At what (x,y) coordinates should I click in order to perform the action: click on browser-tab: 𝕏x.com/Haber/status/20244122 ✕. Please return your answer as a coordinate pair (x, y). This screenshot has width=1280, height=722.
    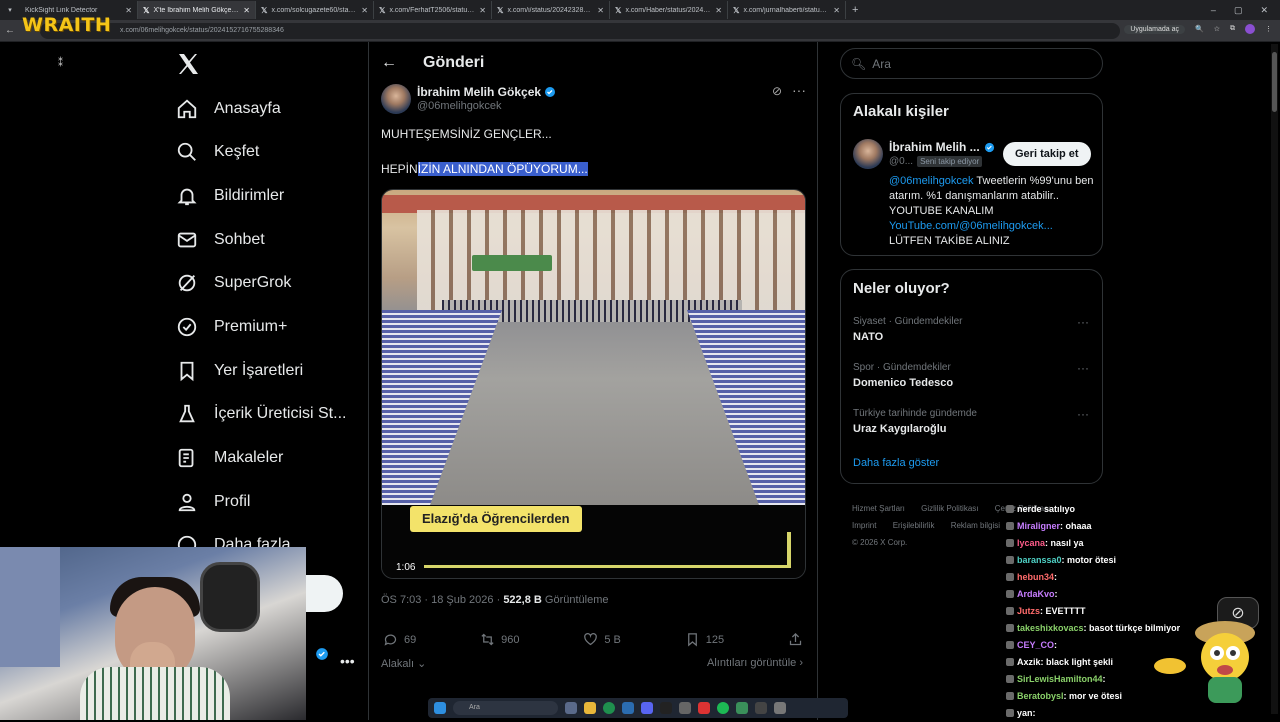
    Looking at the image, I should click on (669, 10).